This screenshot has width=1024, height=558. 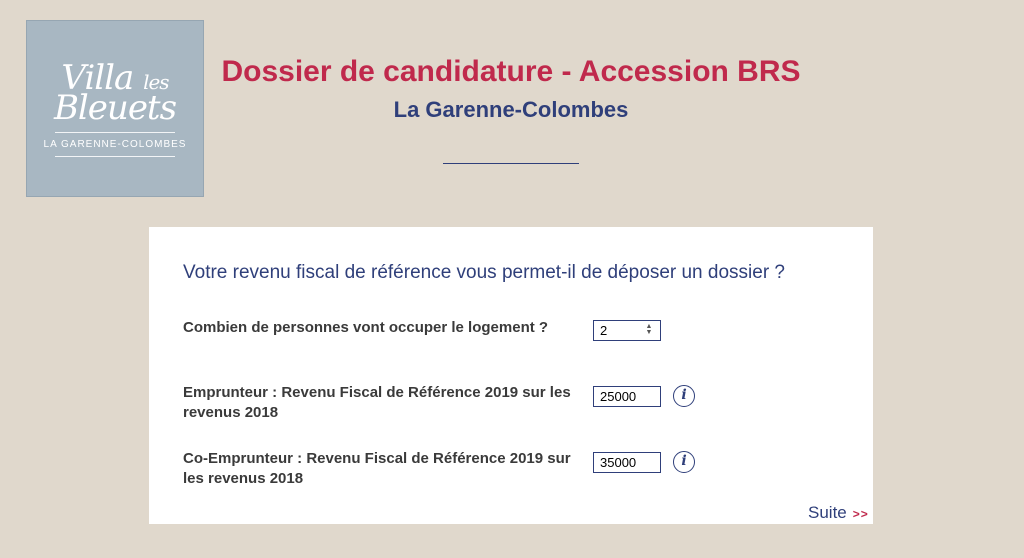 What do you see at coordinates (649, 330) in the screenshot?
I see `stepper-arrows-icon: ▲ ▼` at bounding box center [649, 330].